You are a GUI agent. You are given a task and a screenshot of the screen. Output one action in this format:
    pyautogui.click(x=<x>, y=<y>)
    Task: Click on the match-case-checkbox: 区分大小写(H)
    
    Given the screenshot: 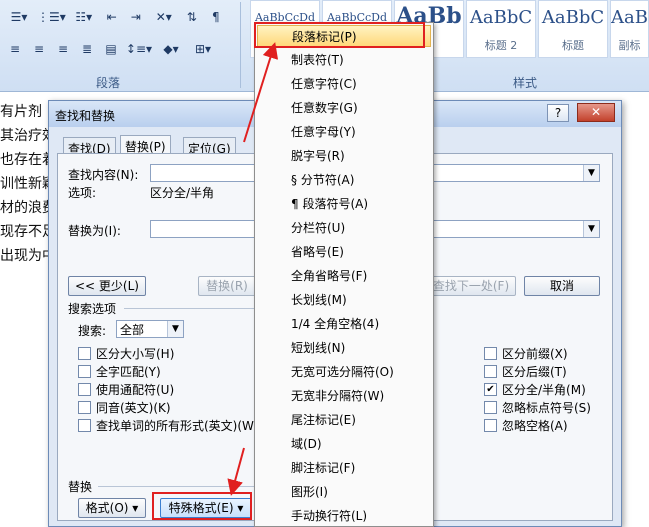 What is the action you would take?
    pyautogui.click(x=126, y=353)
    